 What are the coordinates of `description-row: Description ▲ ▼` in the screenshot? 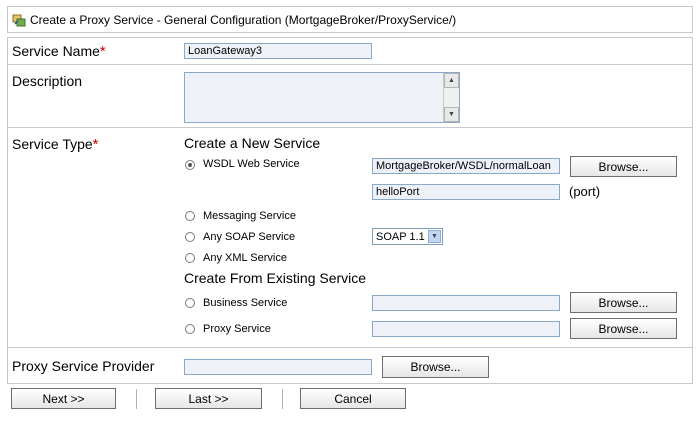 It's located at (350, 96).